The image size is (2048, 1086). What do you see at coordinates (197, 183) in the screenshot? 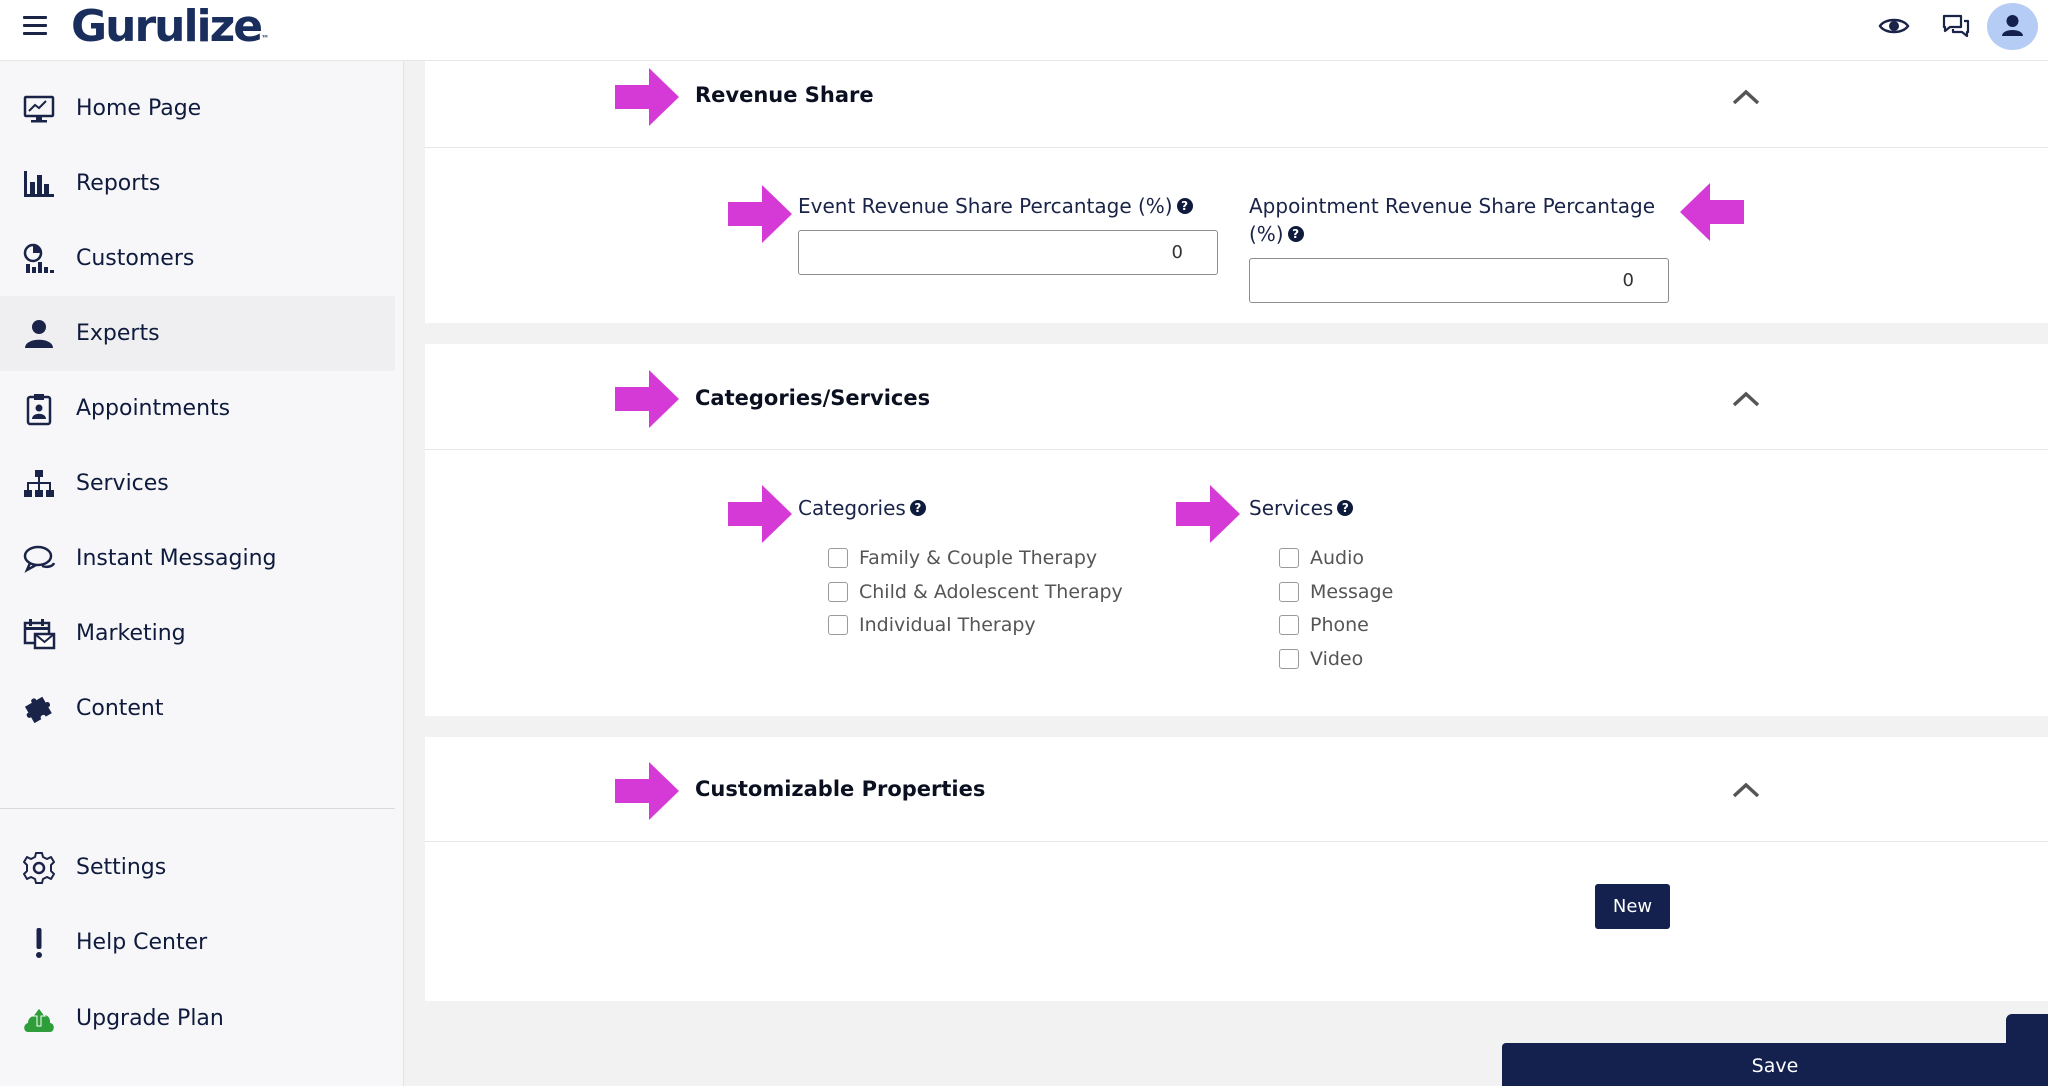
I see `sidebar-item-reports: Reports` at bounding box center [197, 183].